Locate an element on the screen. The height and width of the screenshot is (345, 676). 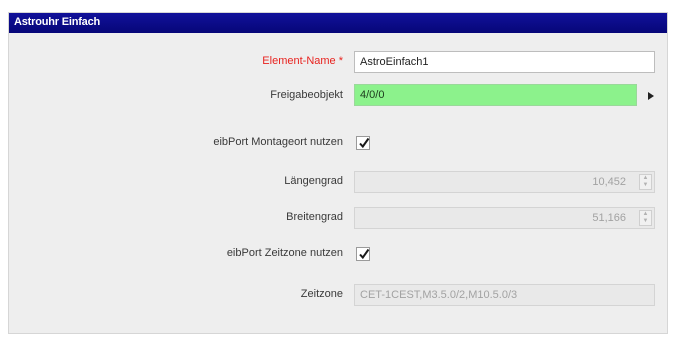
breitengrad-label: Breitengrad is located at coordinates (314, 217).